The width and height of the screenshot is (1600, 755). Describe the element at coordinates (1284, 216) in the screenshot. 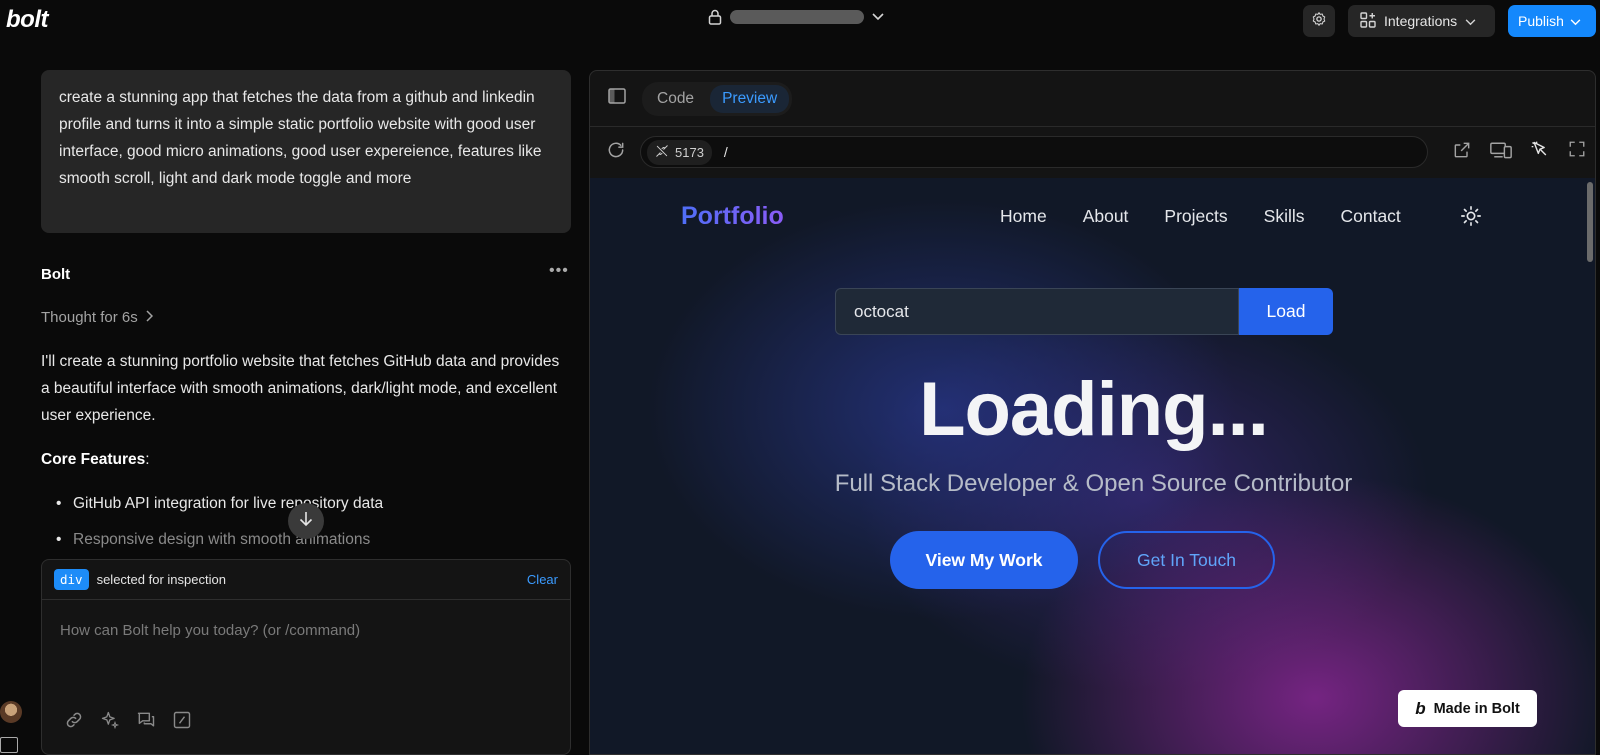

I see `nav-skills: Skills` at that location.